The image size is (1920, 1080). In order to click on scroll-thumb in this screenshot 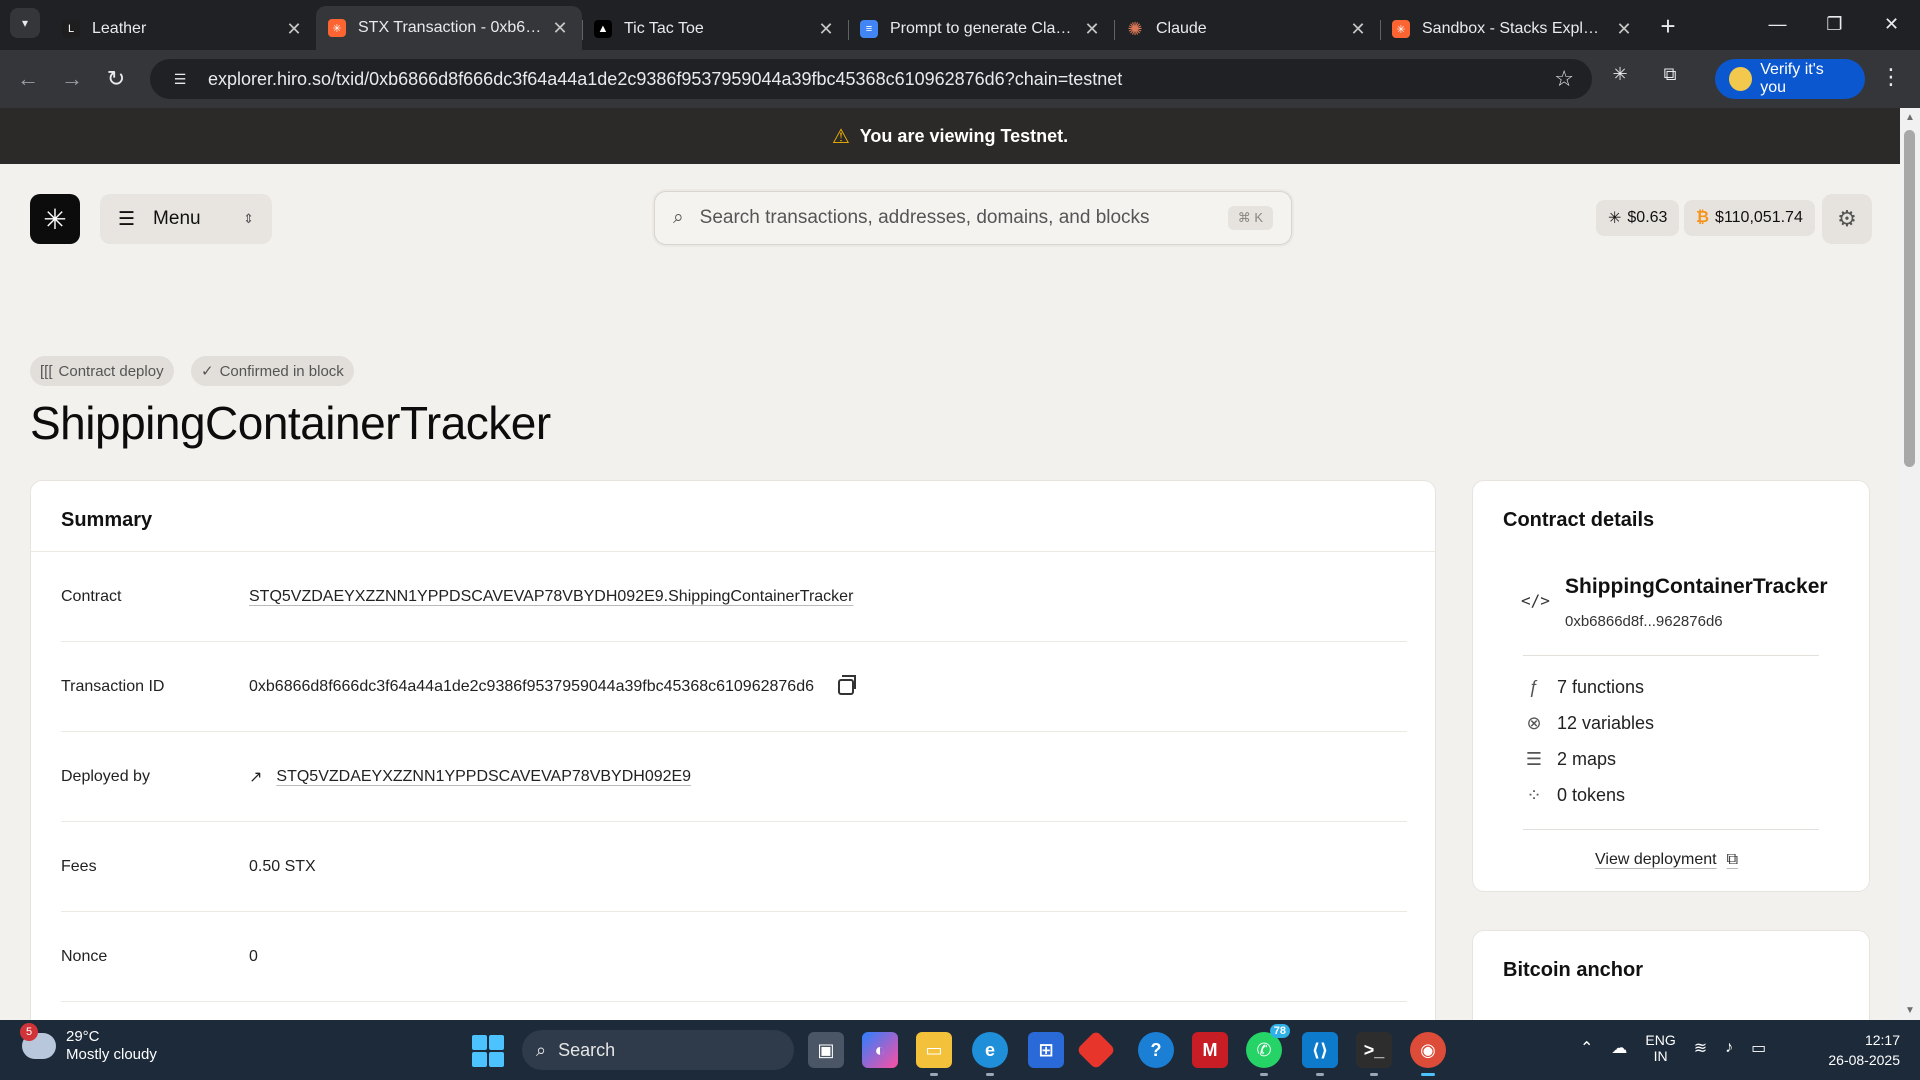, I will do `click(1909, 298)`.